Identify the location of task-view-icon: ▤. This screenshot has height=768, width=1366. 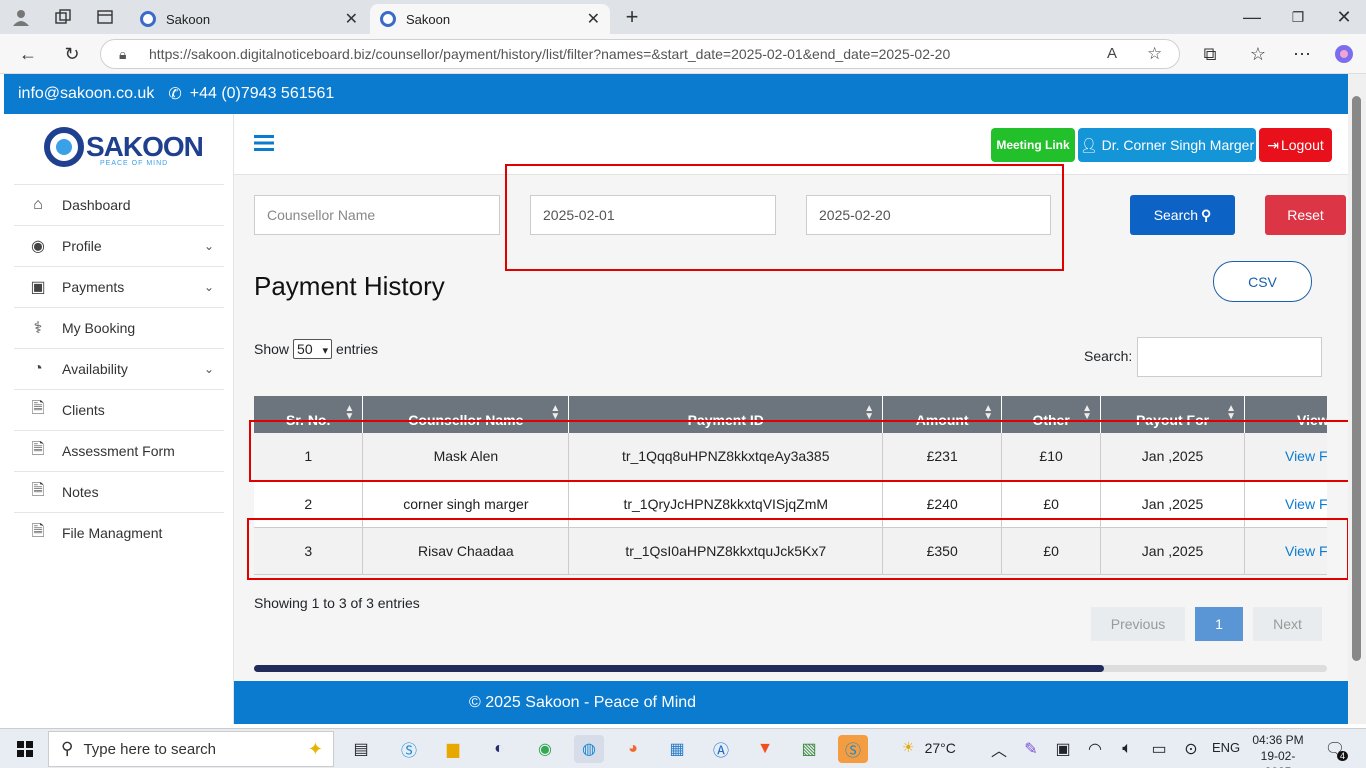
(361, 749).